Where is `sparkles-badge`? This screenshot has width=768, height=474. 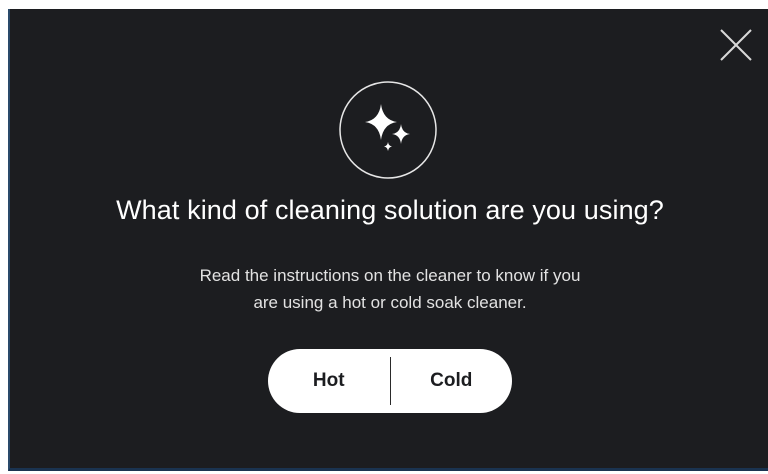 sparkles-badge is located at coordinates (388, 130).